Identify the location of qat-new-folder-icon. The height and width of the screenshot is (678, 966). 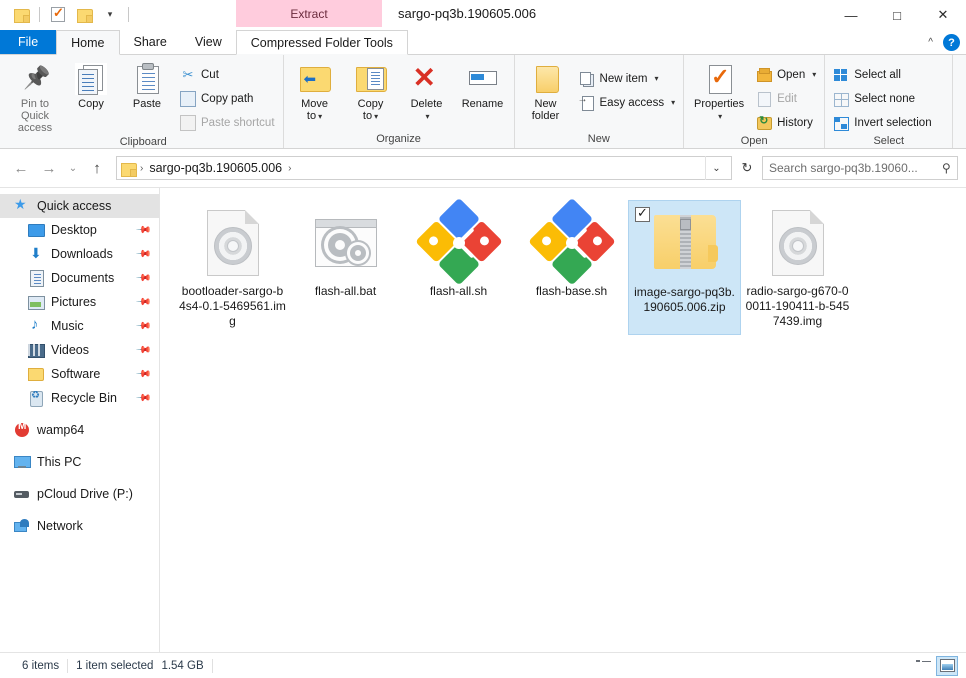
(84, 14).